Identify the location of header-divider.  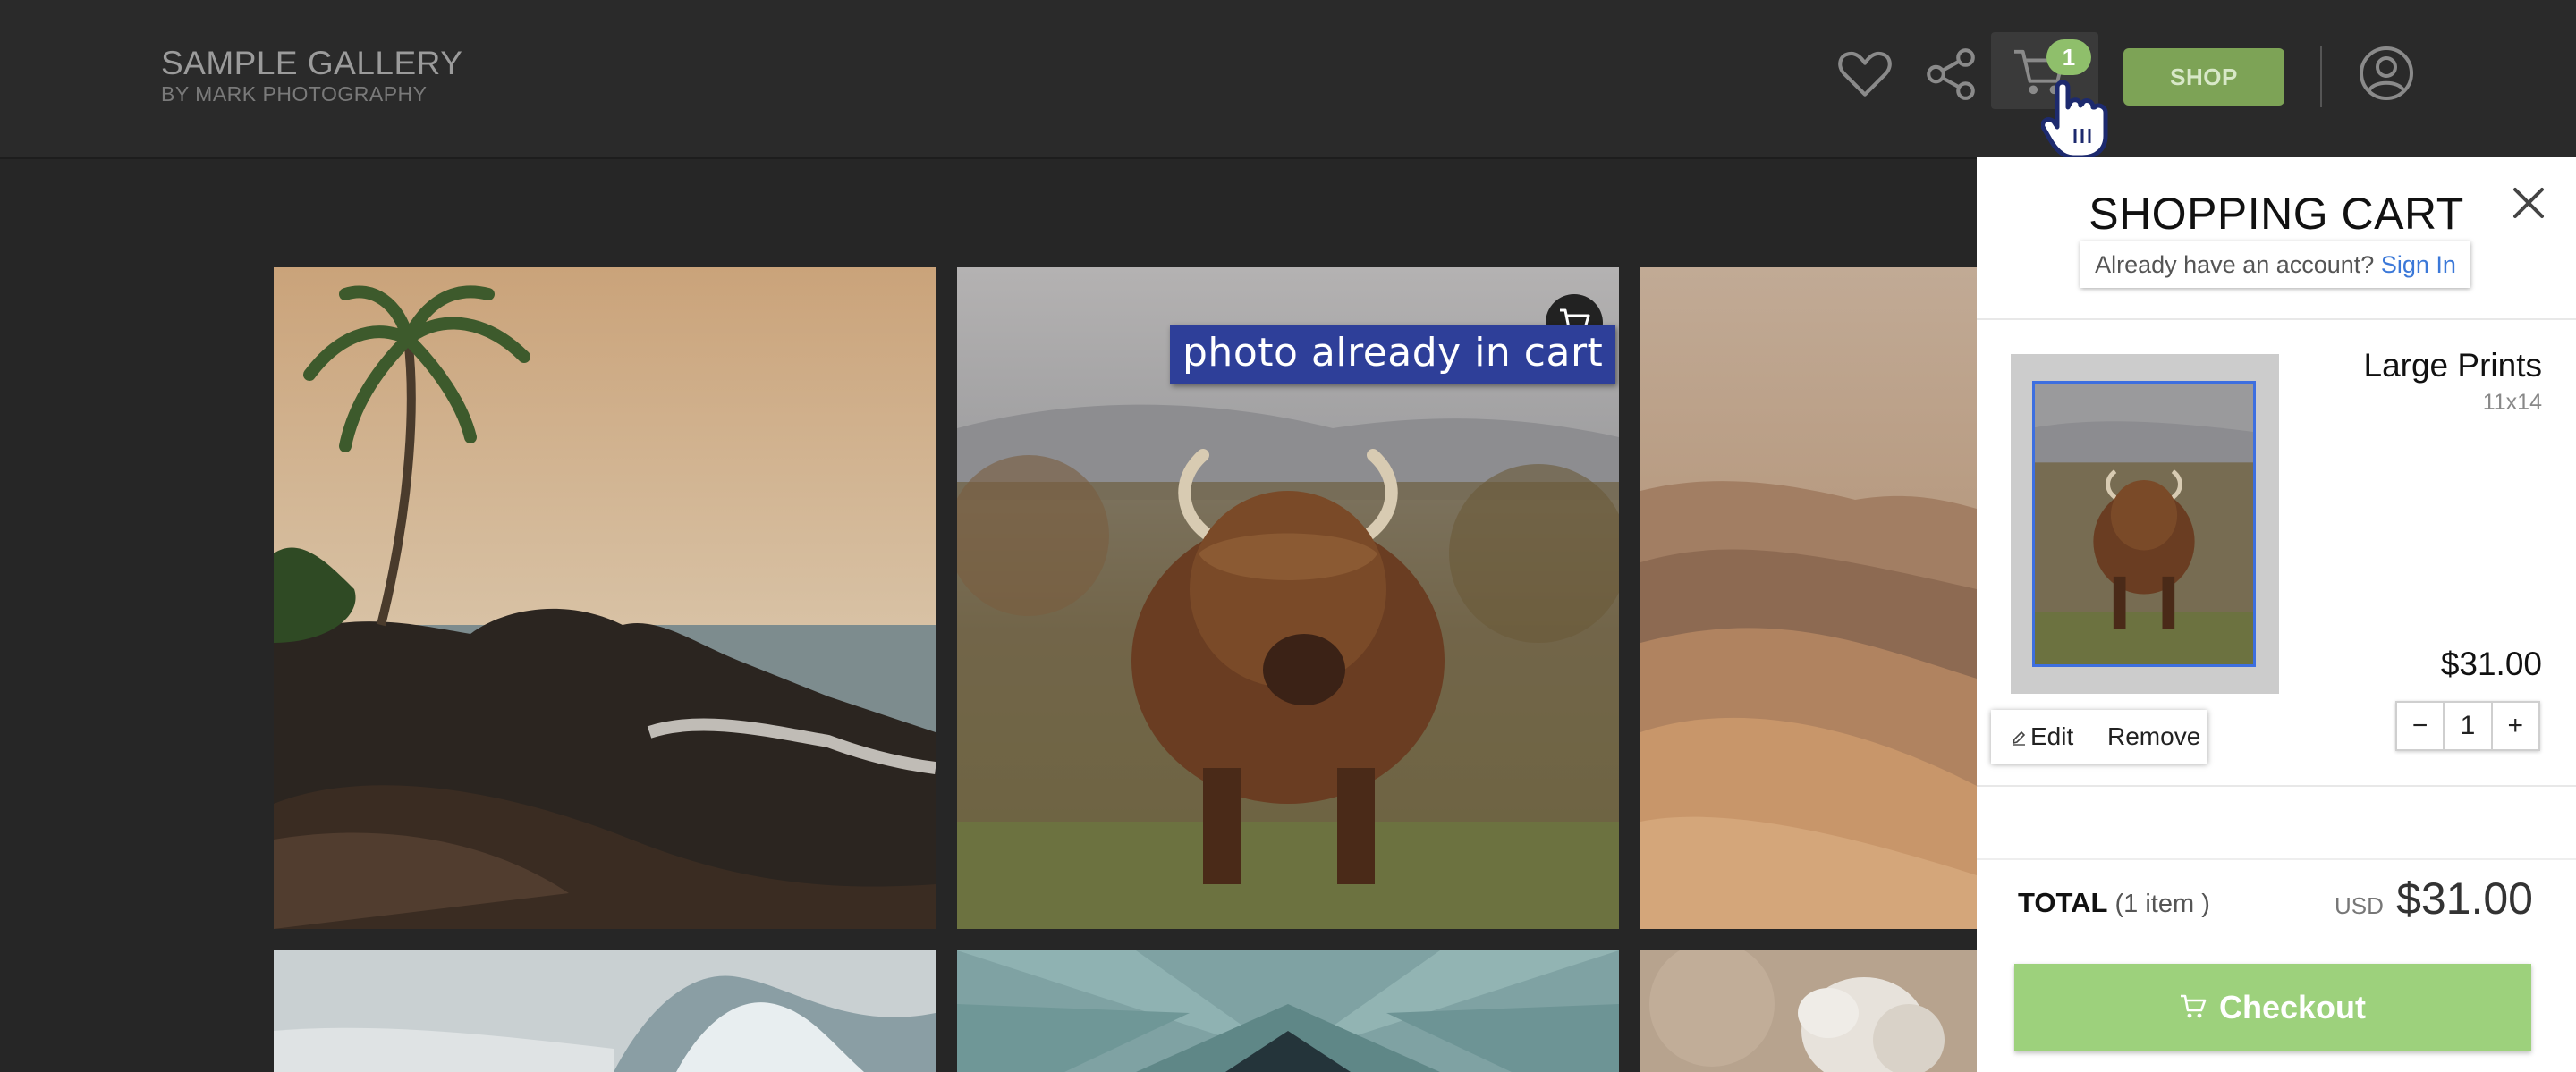
(2321, 77).